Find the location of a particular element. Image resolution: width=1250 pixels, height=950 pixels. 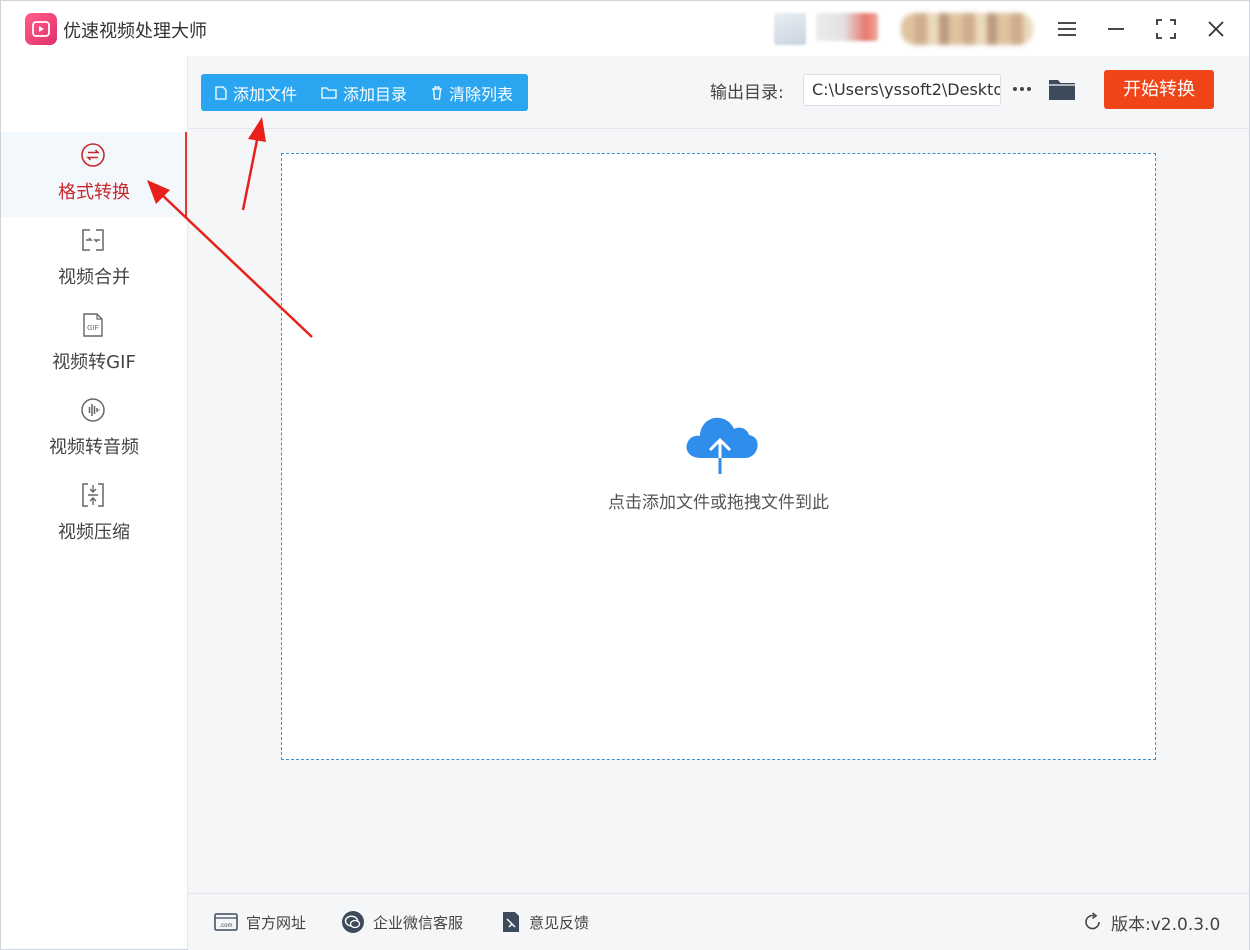

sidebar-item-video-to-gif: GIF 视频转GIF is located at coordinates (94, 344).